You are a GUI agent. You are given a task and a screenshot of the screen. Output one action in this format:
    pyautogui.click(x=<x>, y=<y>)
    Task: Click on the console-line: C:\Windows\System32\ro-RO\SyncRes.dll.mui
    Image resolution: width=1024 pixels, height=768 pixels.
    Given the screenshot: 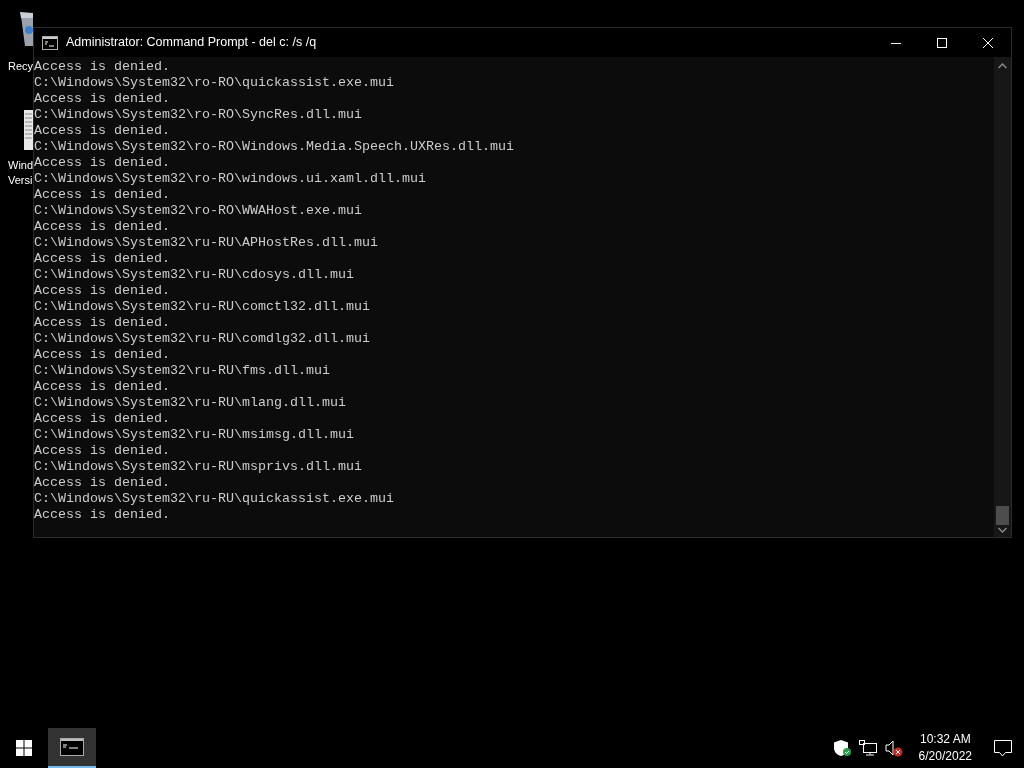 What is the action you would take?
    pyautogui.click(x=198, y=115)
    